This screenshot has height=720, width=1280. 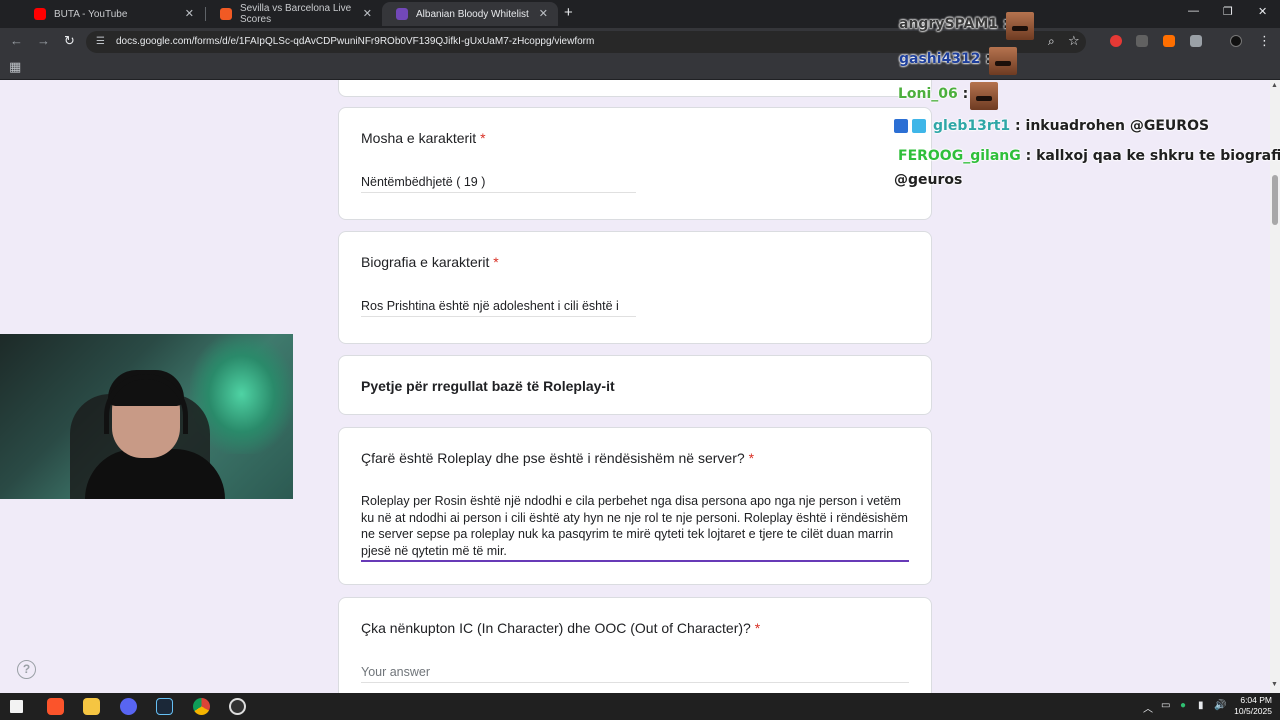 I want to click on chevron-up-icon: ︿, so click(x=1148, y=707).